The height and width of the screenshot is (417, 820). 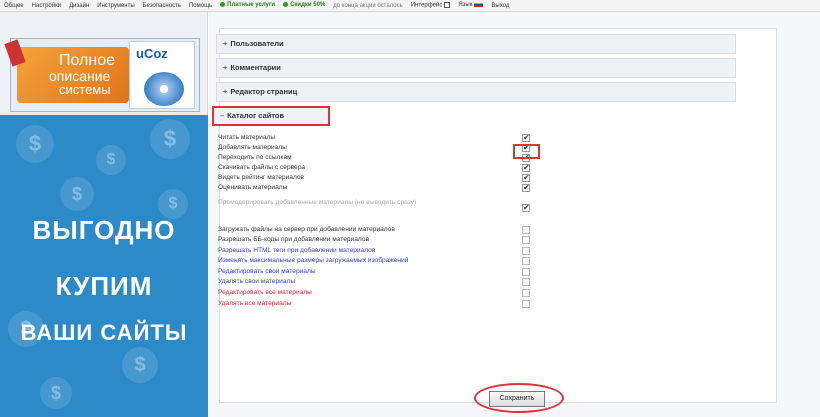 I want to click on topbar-item: Безопасность, so click(x=162, y=6).